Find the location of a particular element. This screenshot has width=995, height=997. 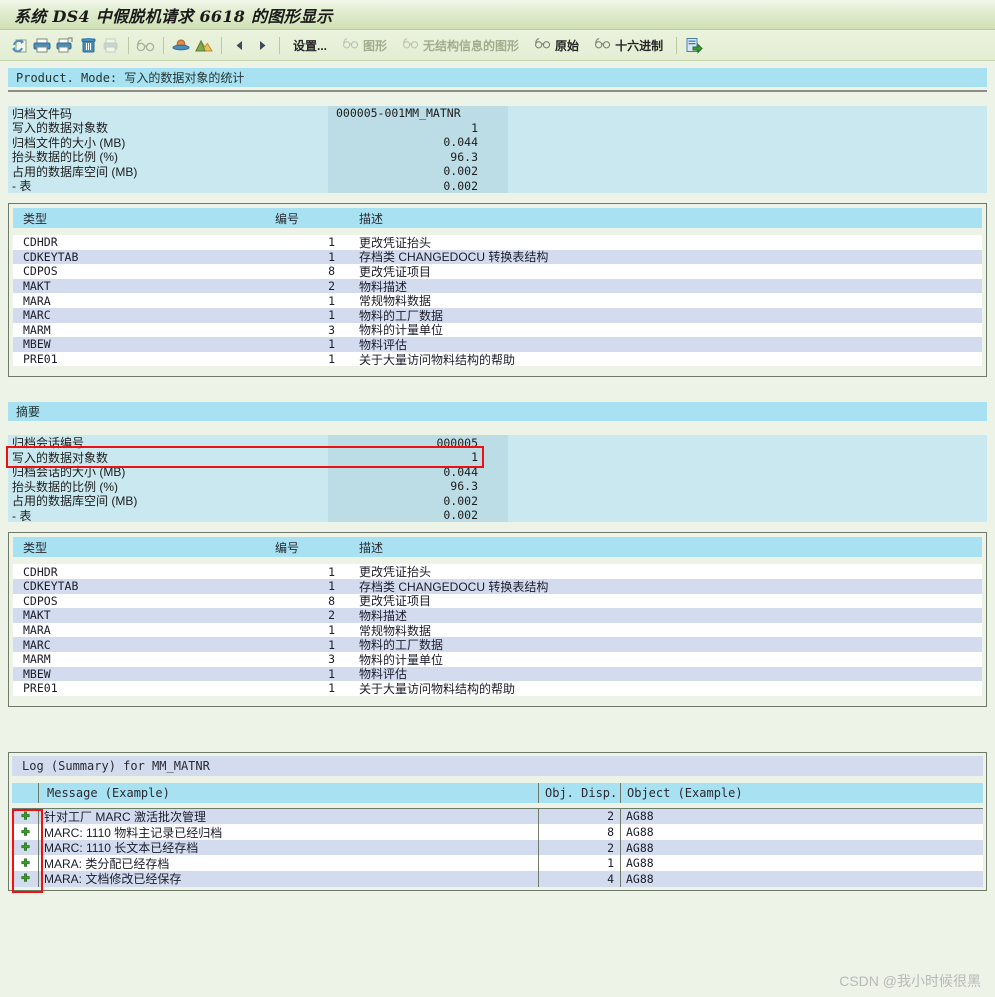

graphic-button: 图形 is located at coordinates (364, 45).